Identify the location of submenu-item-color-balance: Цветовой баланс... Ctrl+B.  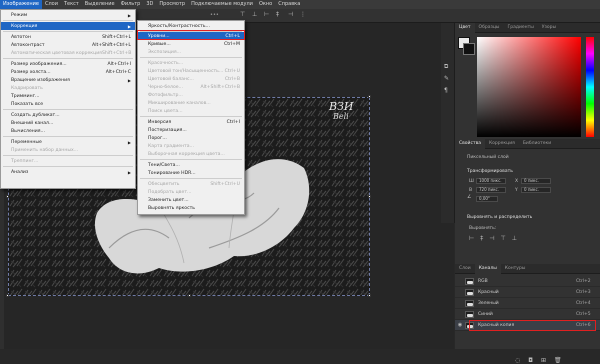
(191, 79).